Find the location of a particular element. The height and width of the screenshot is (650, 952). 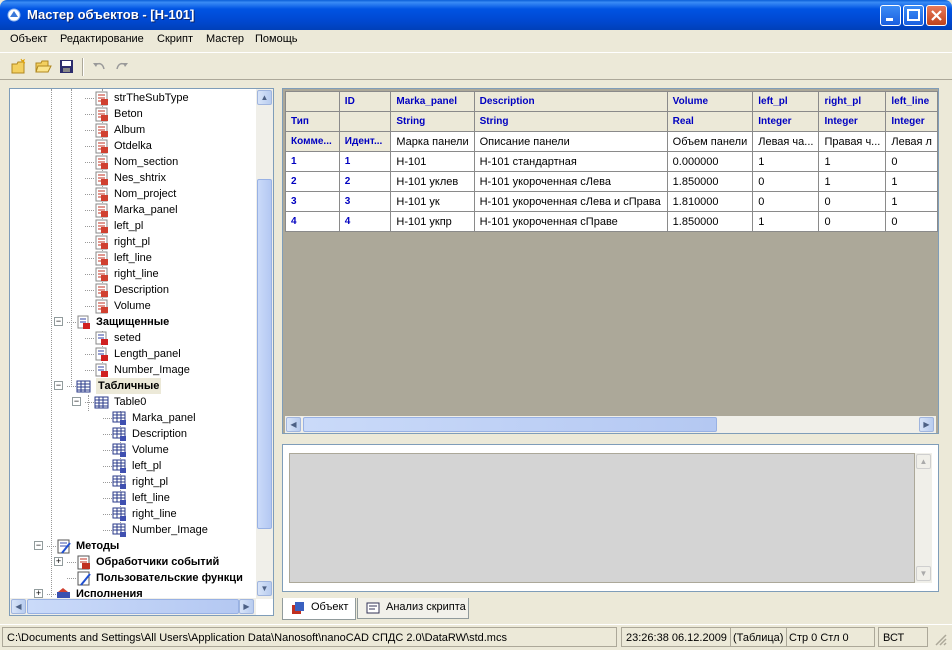

menu-object: Объект is located at coordinates (28, 39).